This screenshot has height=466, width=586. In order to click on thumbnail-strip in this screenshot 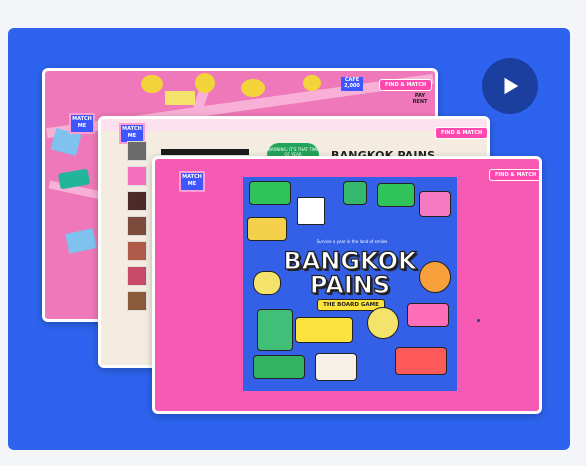, I will do `click(137, 228)`.